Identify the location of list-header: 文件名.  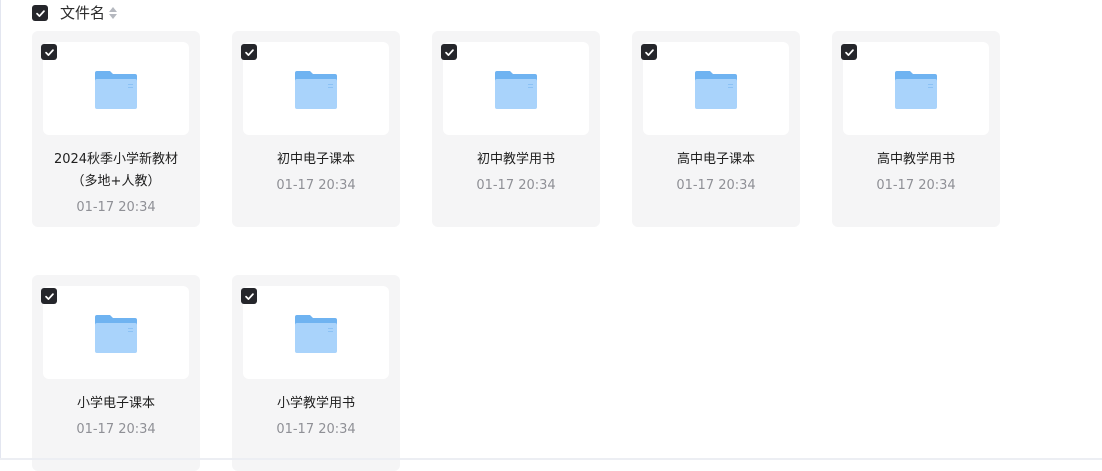
(75, 13).